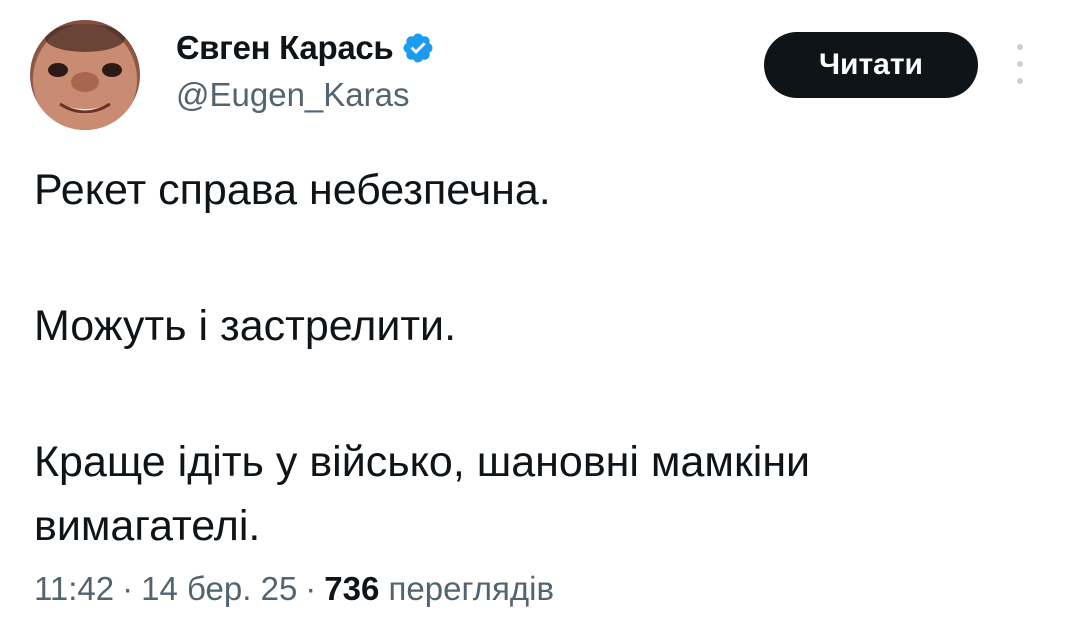  What do you see at coordinates (418, 48) in the screenshot?
I see `verified-badge-icon` at bounding box center [418, 48].